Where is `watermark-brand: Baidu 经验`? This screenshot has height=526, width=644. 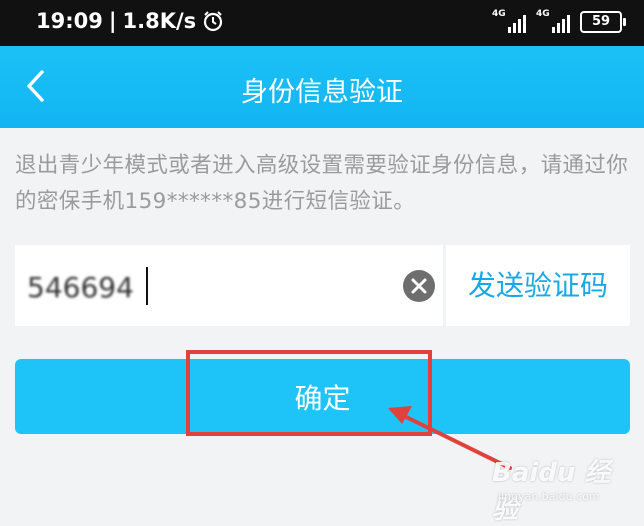 watermark-brand: Baidu 经验 is located at coordinates (551, 491).